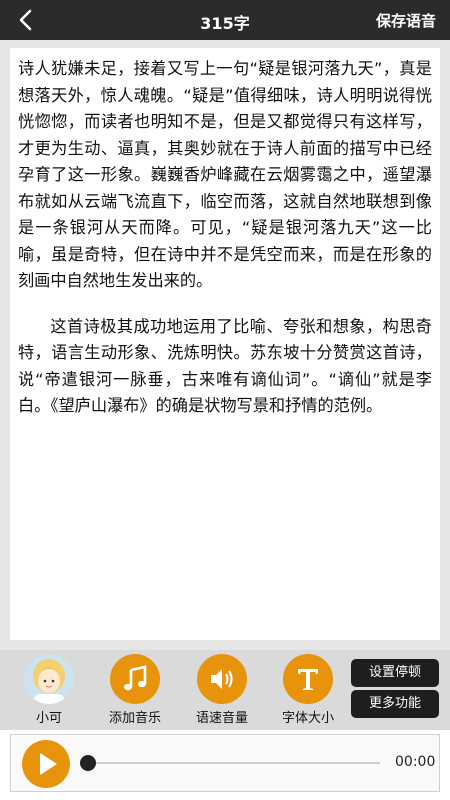 This screenshot has height=800, width=450. What do you see at coordinates (395, 704) in the screenshot?
I see `more-functions-button: 更多功能` at bounding box center [395, 704].